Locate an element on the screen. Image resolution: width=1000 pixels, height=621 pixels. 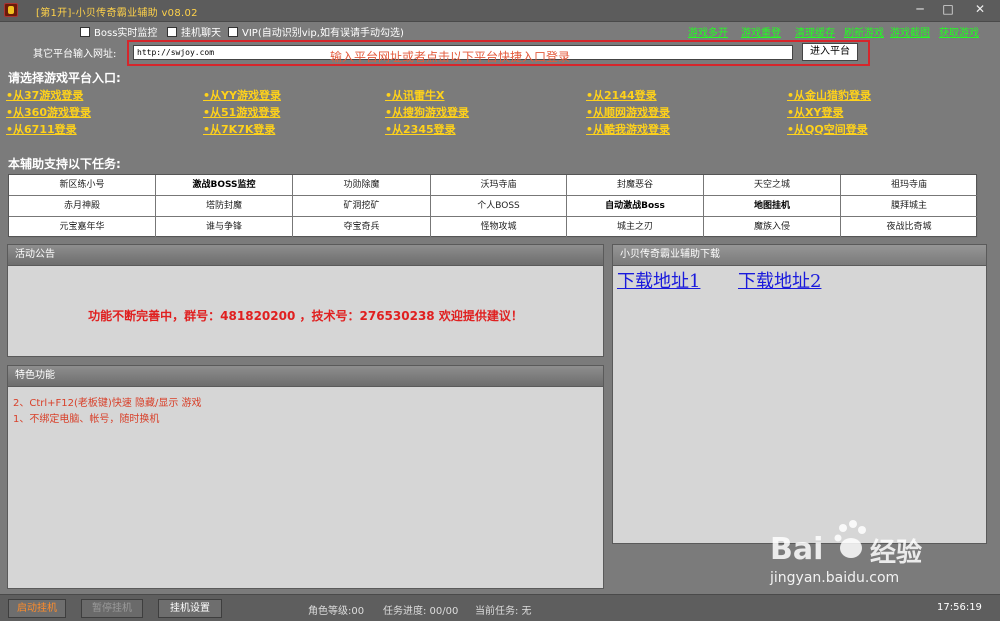
platform-link: •从酷我游戏登录 is located at coordinates (628, 129).